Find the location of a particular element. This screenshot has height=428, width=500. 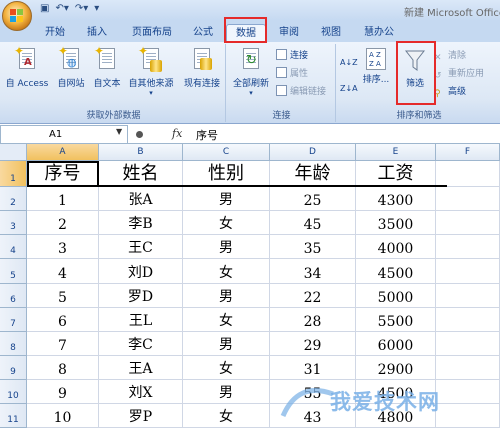

table-cell: 刘X is located at coordinates (141, 392).